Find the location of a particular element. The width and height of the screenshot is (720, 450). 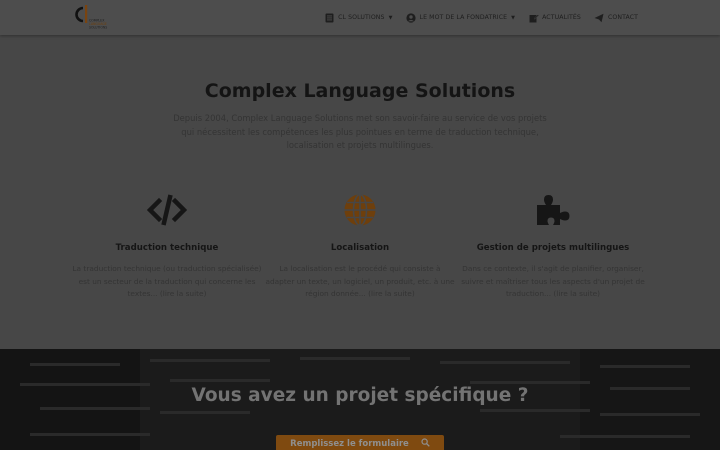

nav-item-mot-fondatrice: LE MOT DE LA FONDATRICE ▼ is located at coordinates (461, 17).